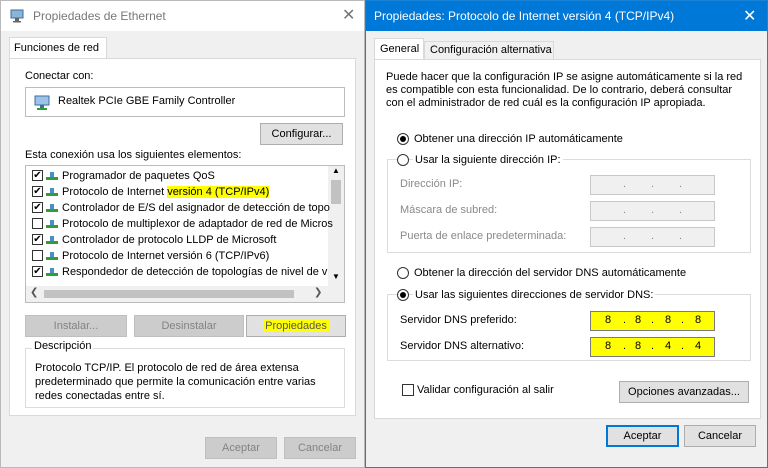 The height and width of the screenshot is (468, 768). Describe the element at coordinates (241, 448) in the screenshot. I see `ethernet-accept-button: Aceptar` at that location.